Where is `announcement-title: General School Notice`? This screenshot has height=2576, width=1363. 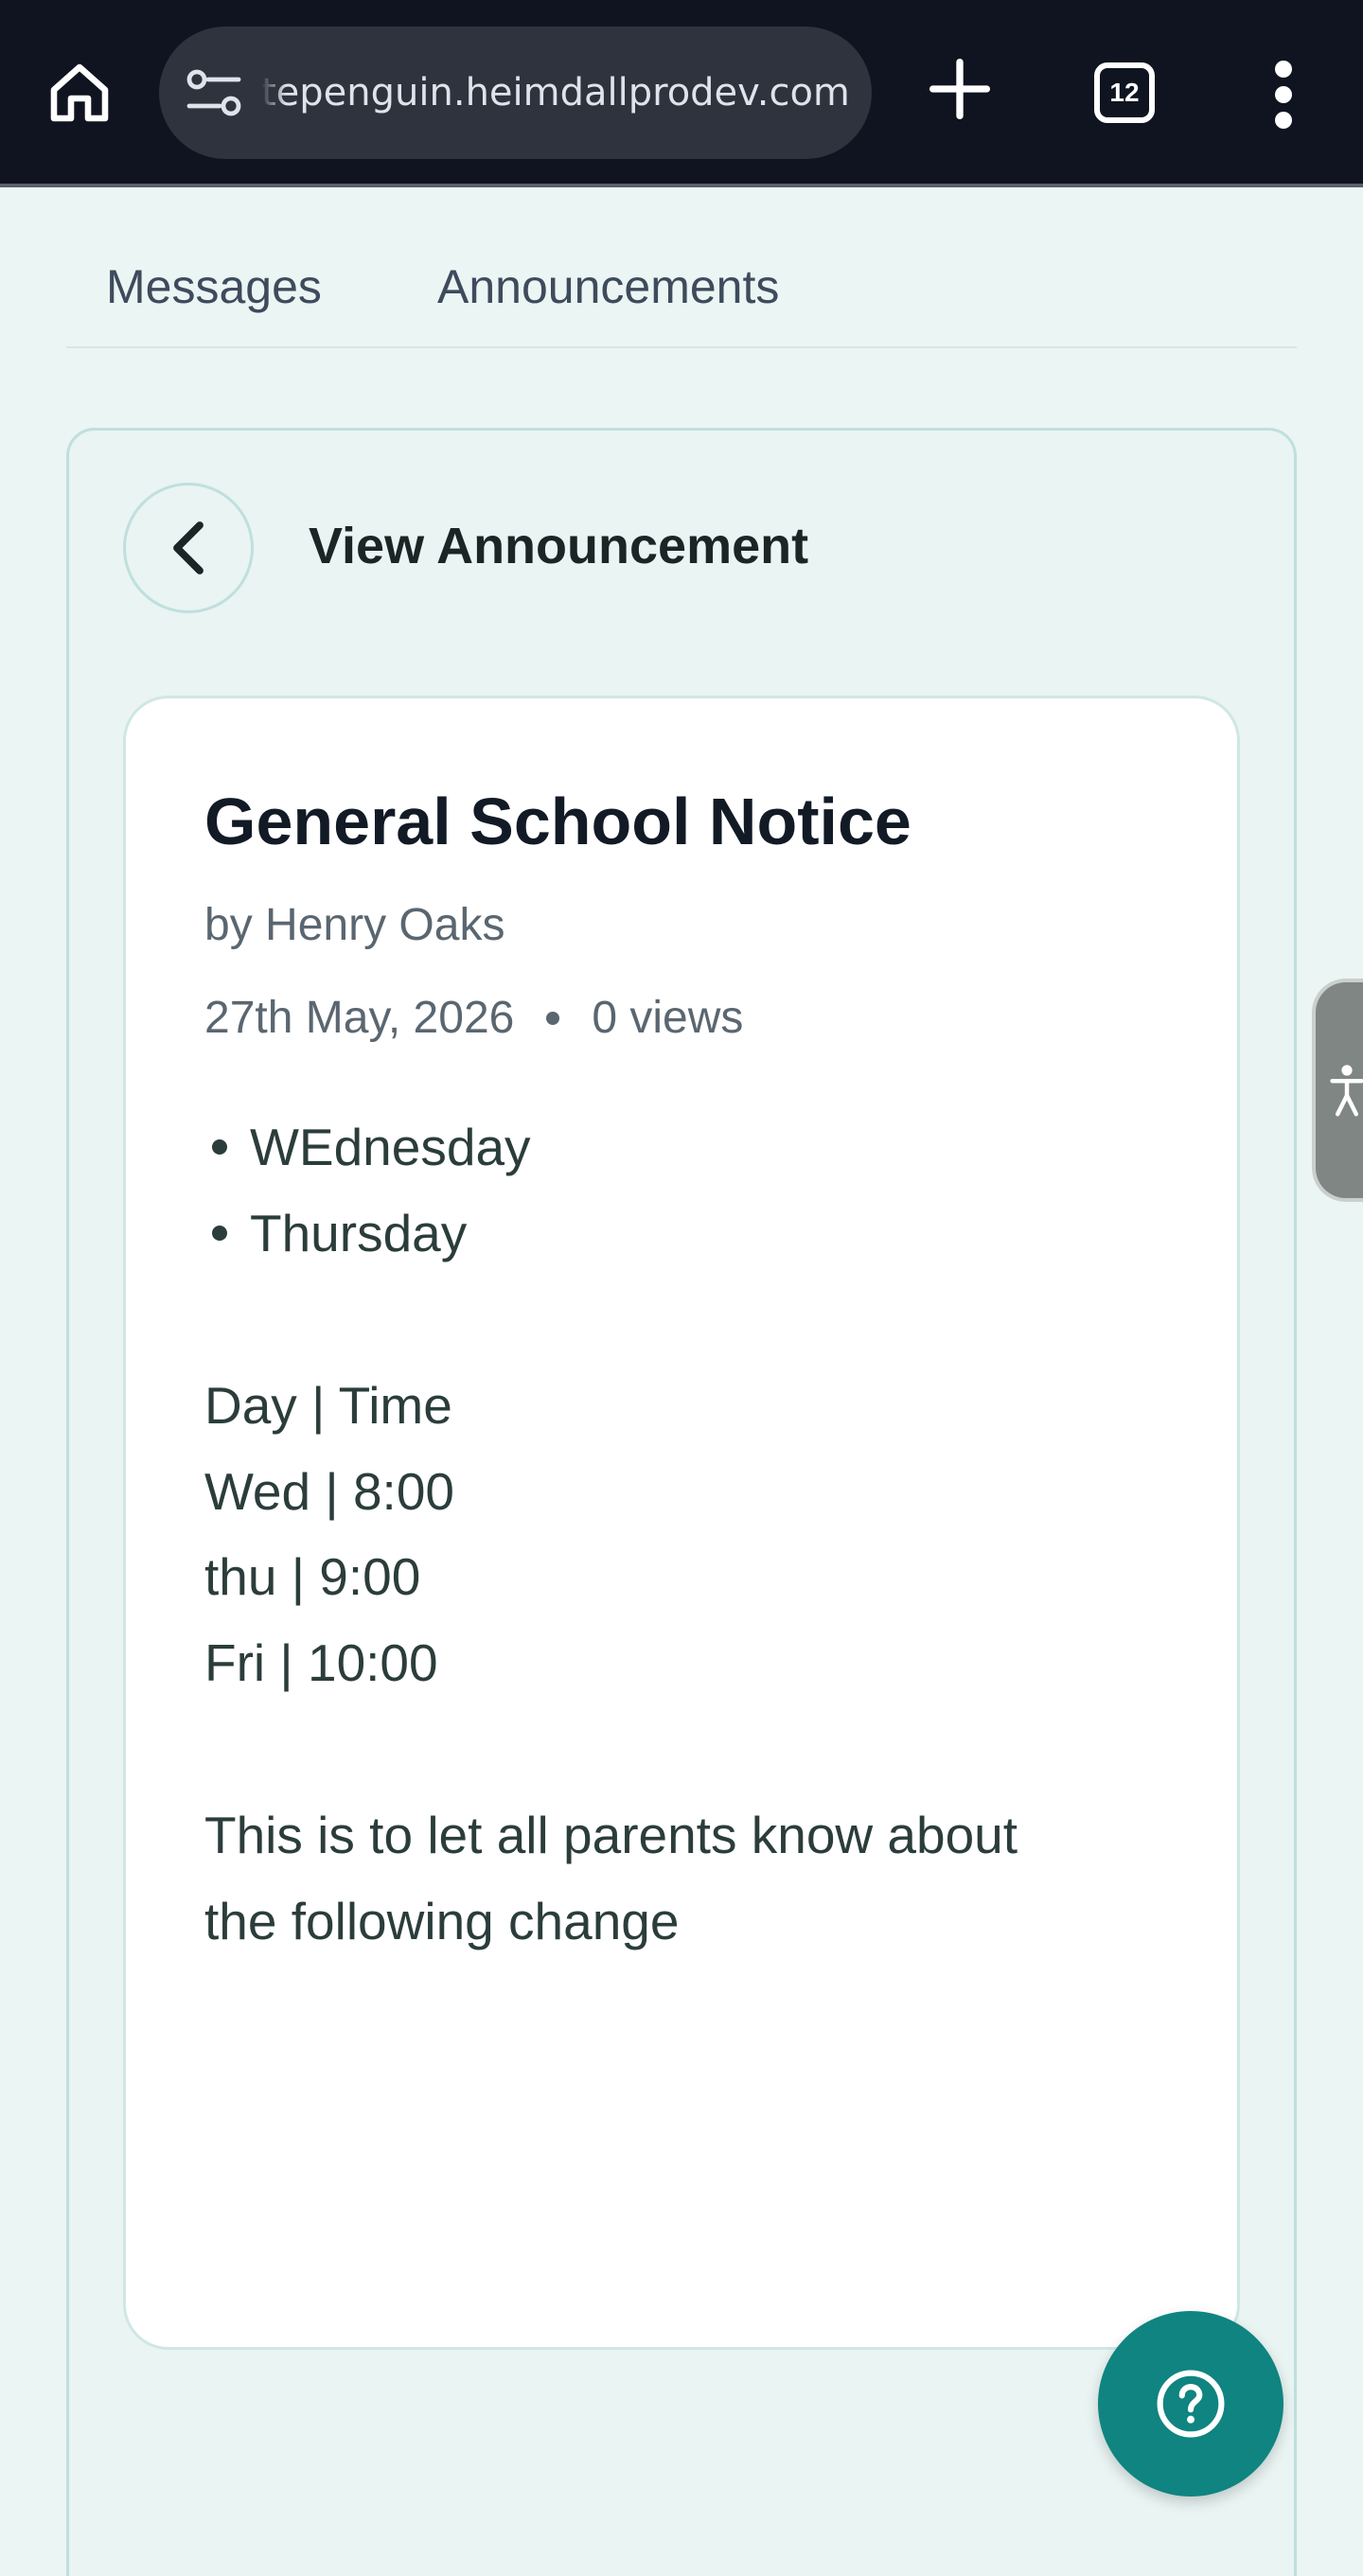
announcement-title: General School Notice is located at coordinates (558, 821).